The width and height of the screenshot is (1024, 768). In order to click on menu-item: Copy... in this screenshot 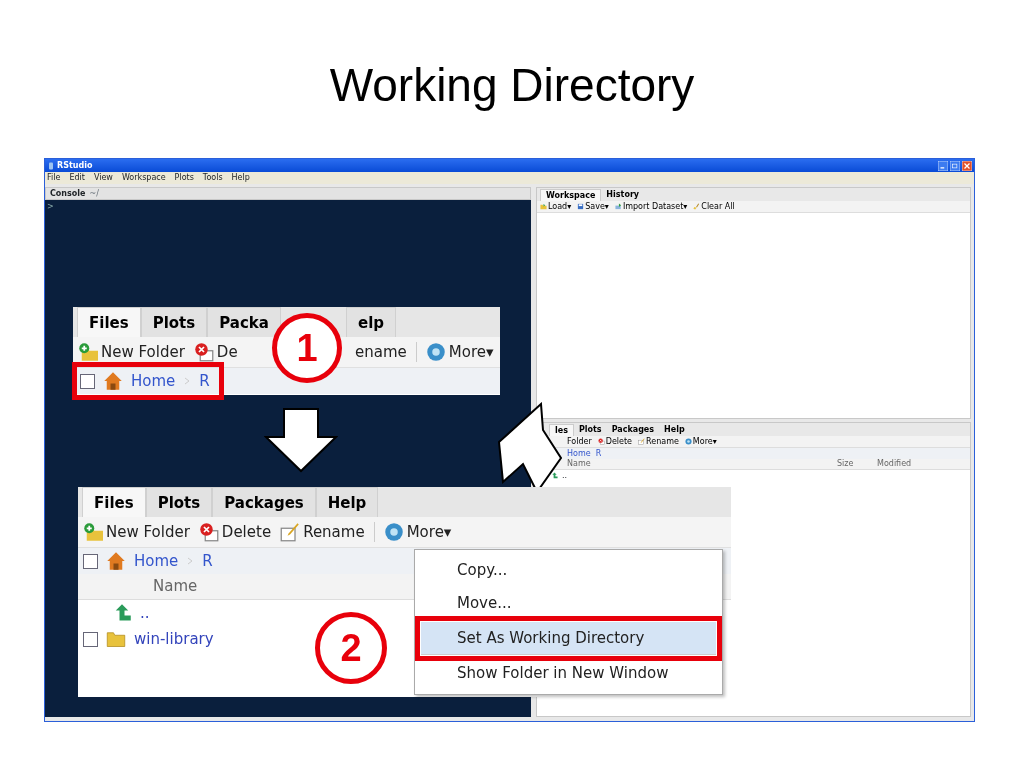, I will do `click(568, 570)`.